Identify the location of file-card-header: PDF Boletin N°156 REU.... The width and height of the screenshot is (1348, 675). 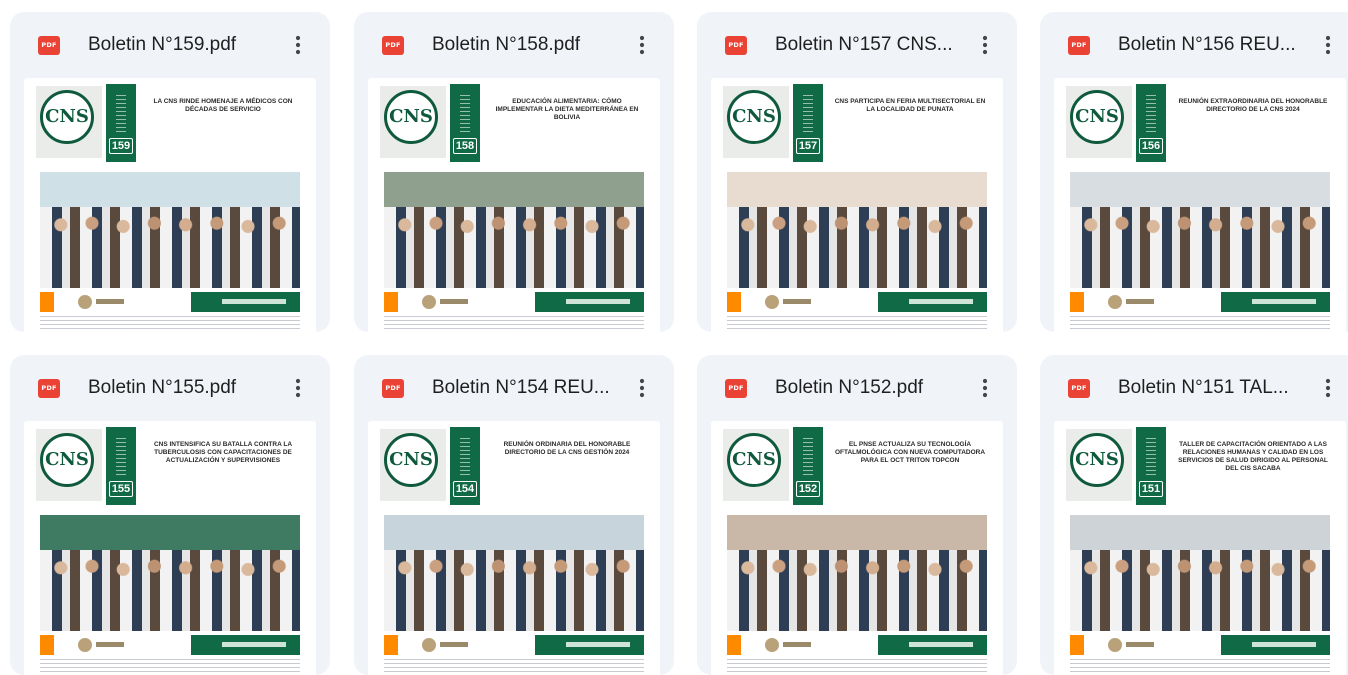
(1194, 44).